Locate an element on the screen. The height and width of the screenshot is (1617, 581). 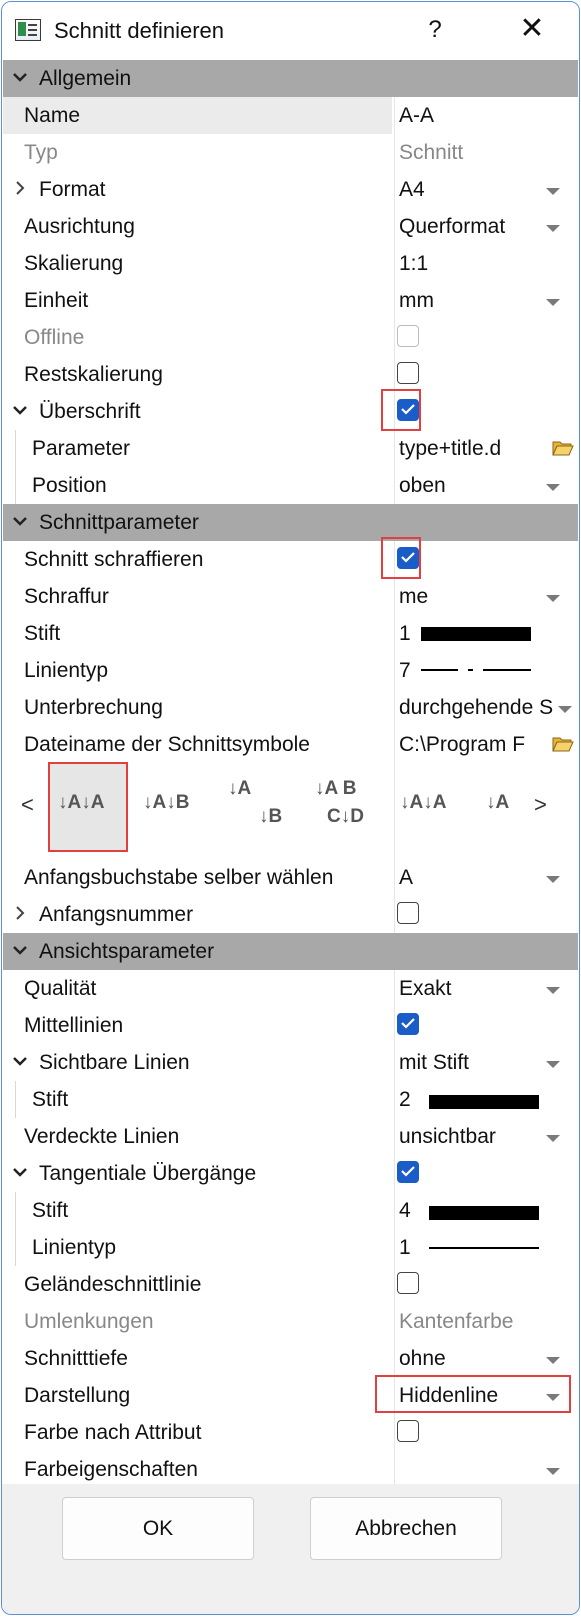
row-schnitttiefe: Schnitttiefe ohne is located at coordinates (290, 1358).